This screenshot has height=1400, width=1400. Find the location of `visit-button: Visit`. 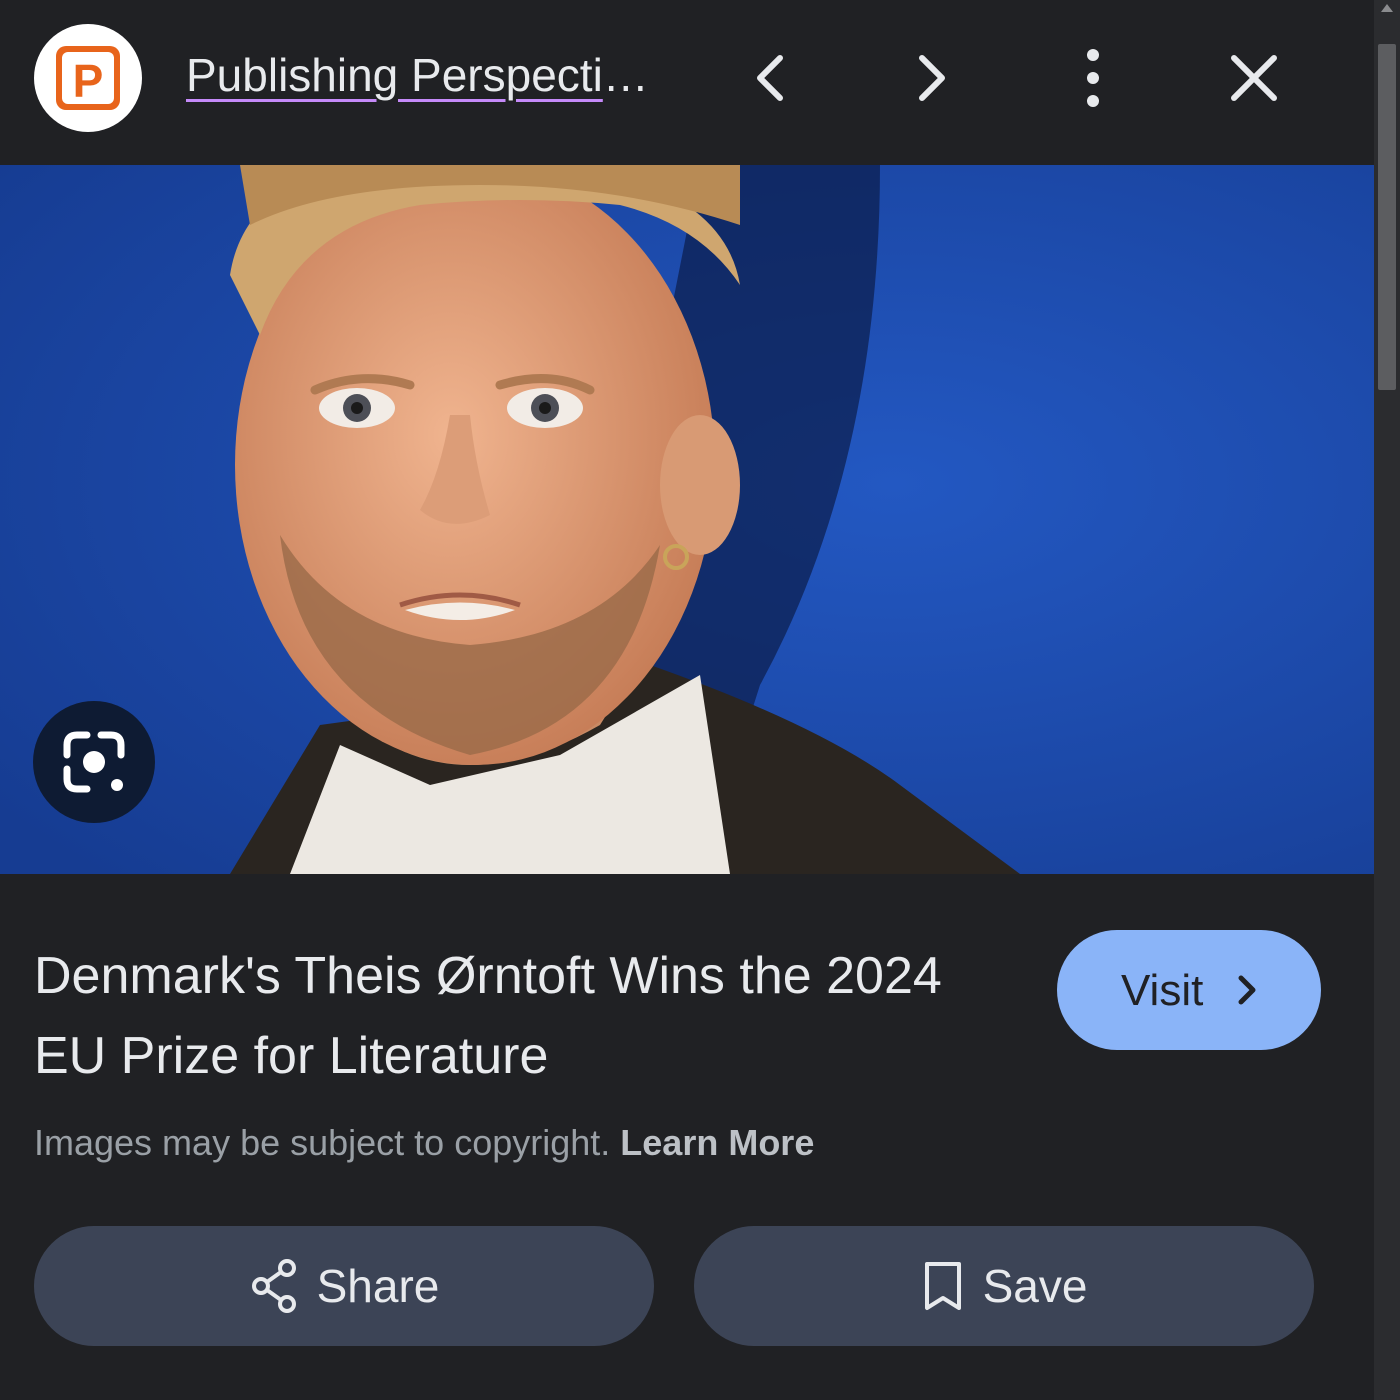

visit-button: Visit is located at coordinates (1189, 990).